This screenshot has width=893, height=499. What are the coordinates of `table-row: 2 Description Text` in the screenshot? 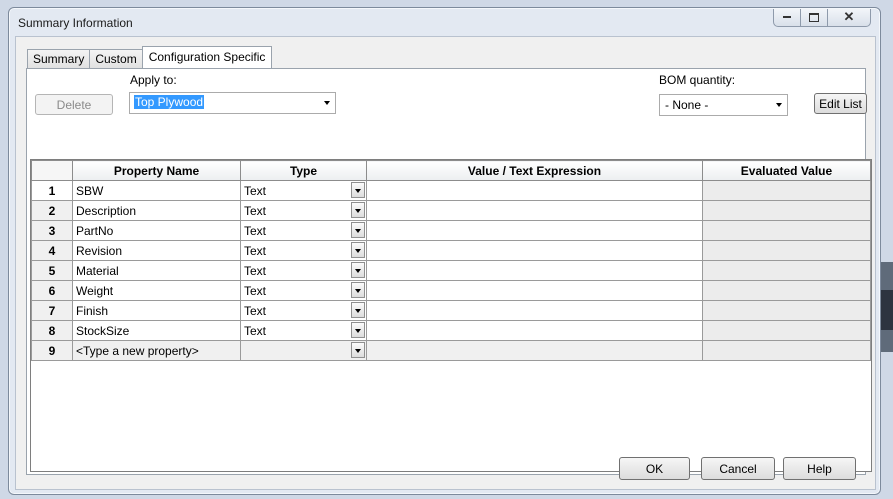 It's located at (451, 210).